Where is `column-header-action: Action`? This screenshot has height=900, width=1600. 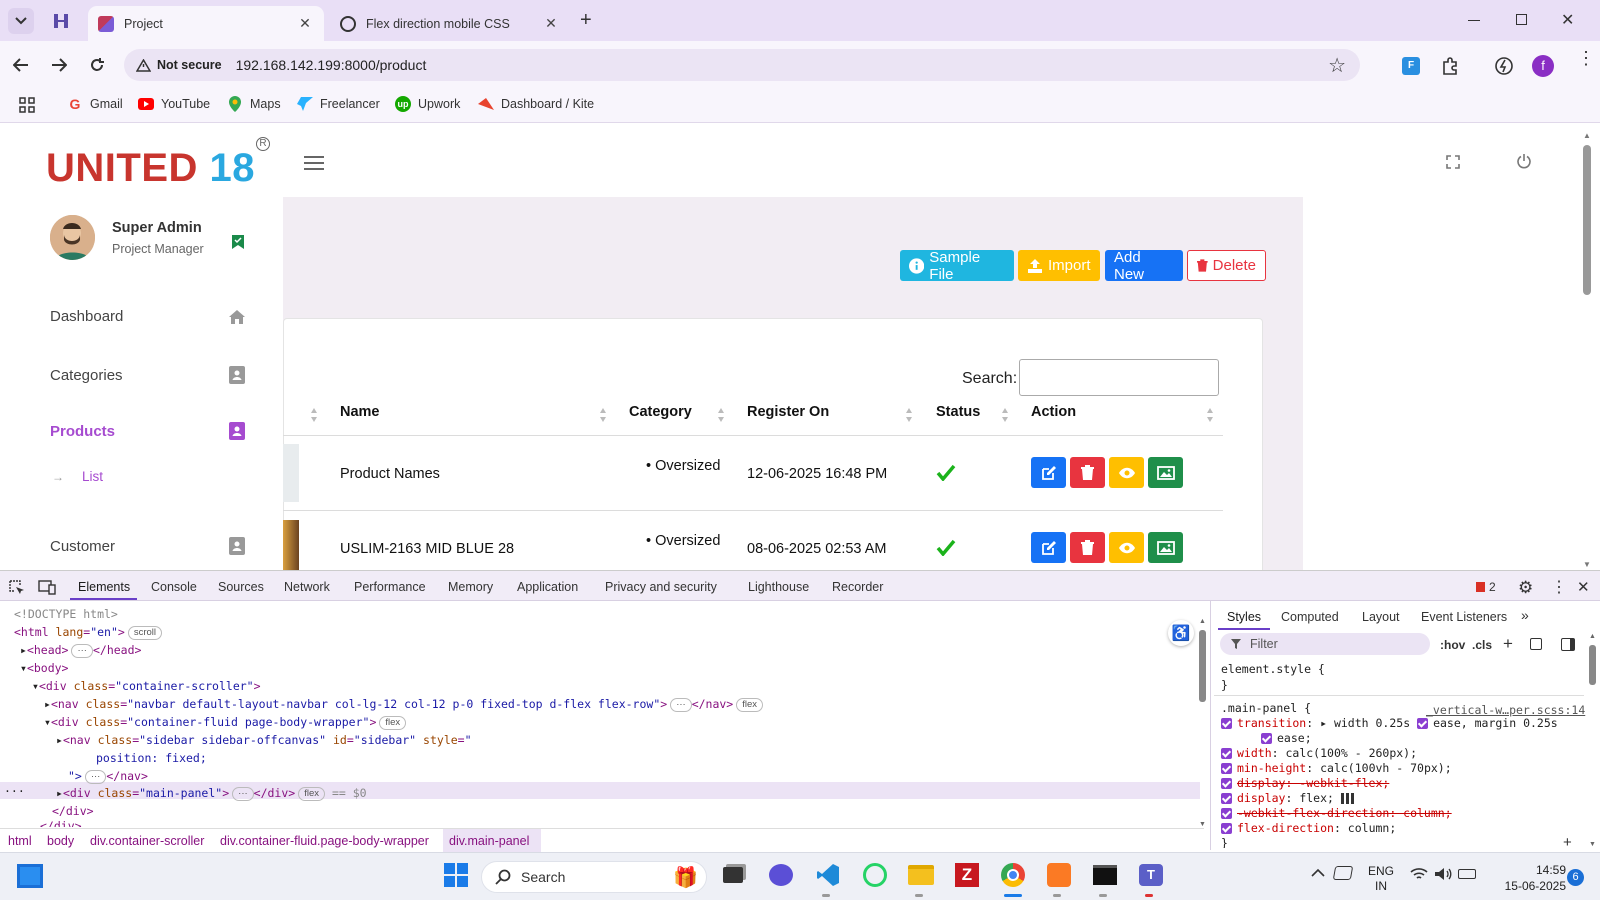 column-header-action: Action is located at coordinates (1053, 412).